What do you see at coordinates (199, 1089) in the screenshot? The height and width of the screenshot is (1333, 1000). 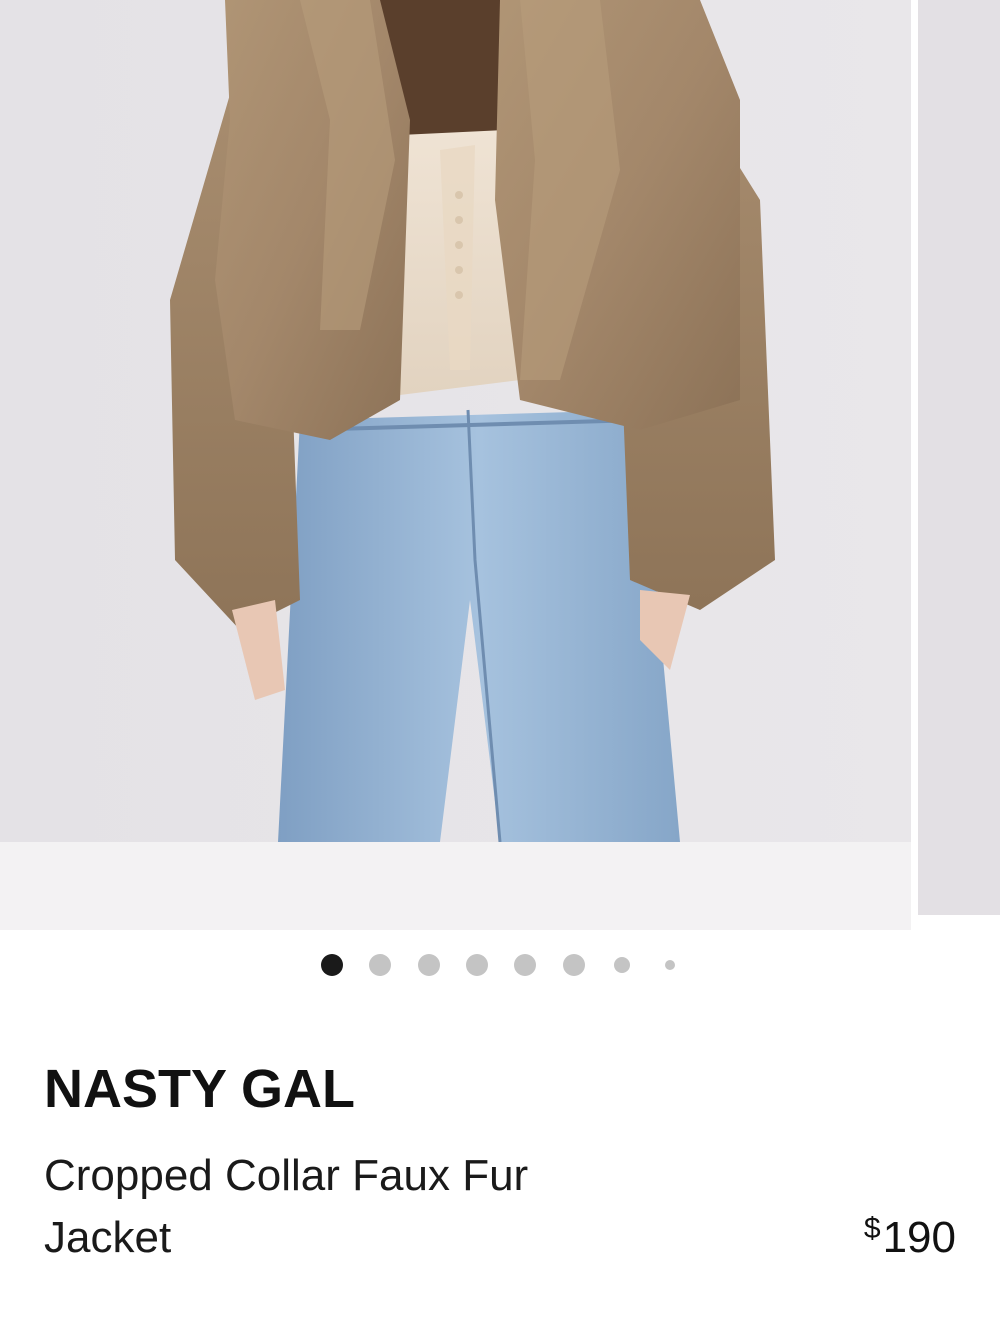 I see `product-brand: NASTY GAL` at bounding box center [199, 1089].